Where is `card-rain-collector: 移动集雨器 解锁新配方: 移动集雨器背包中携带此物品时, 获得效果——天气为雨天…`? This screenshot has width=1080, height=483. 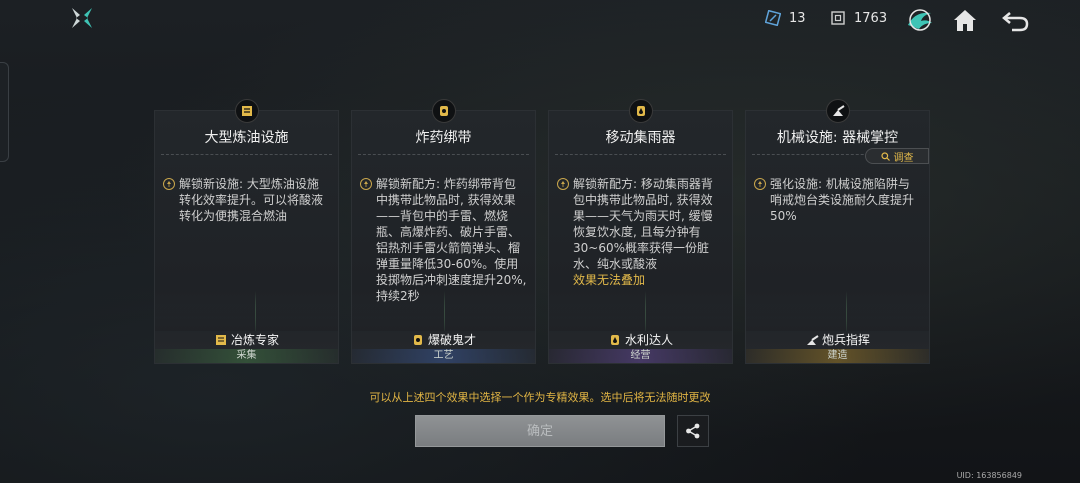 card-rain-collector: 移动集雨器 解锁新配方: 移动集雨器背包中携带此物品时, 获得效果——天气为雨天… is located at coordinates (640, 231).